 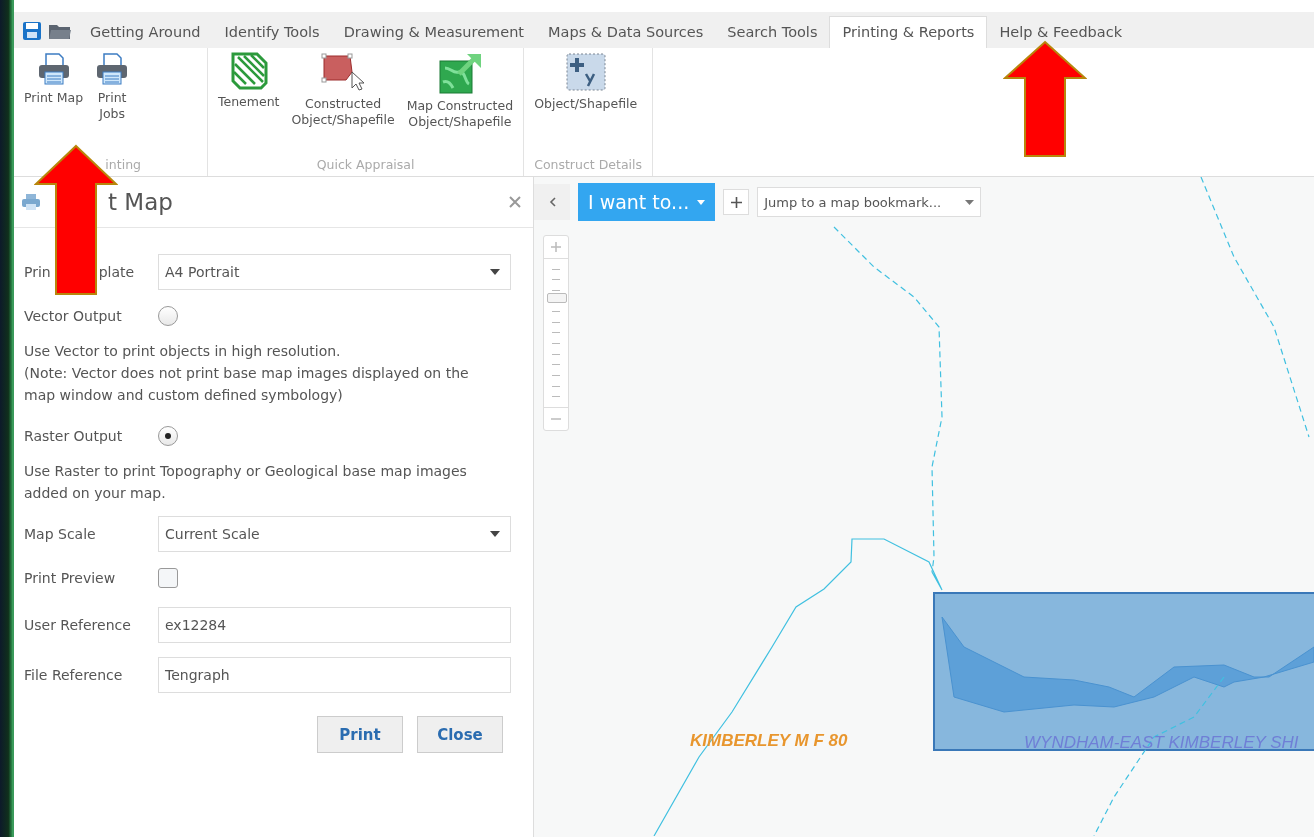 I want to click on plus-xy-icon, so click(x=585, y=72).